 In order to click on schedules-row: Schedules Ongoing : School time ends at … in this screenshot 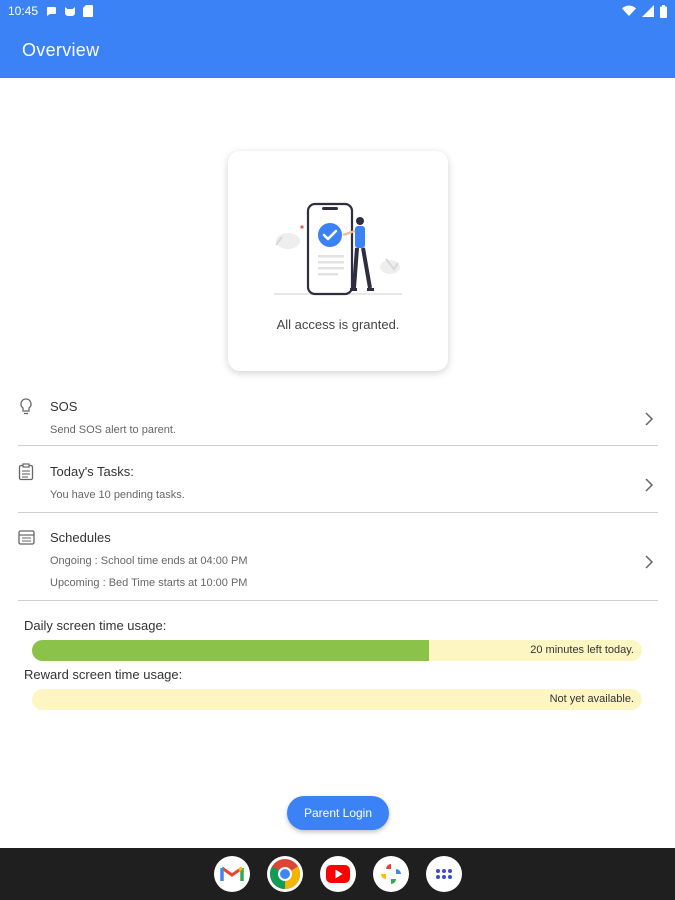, I will do `click(338, 562)`.